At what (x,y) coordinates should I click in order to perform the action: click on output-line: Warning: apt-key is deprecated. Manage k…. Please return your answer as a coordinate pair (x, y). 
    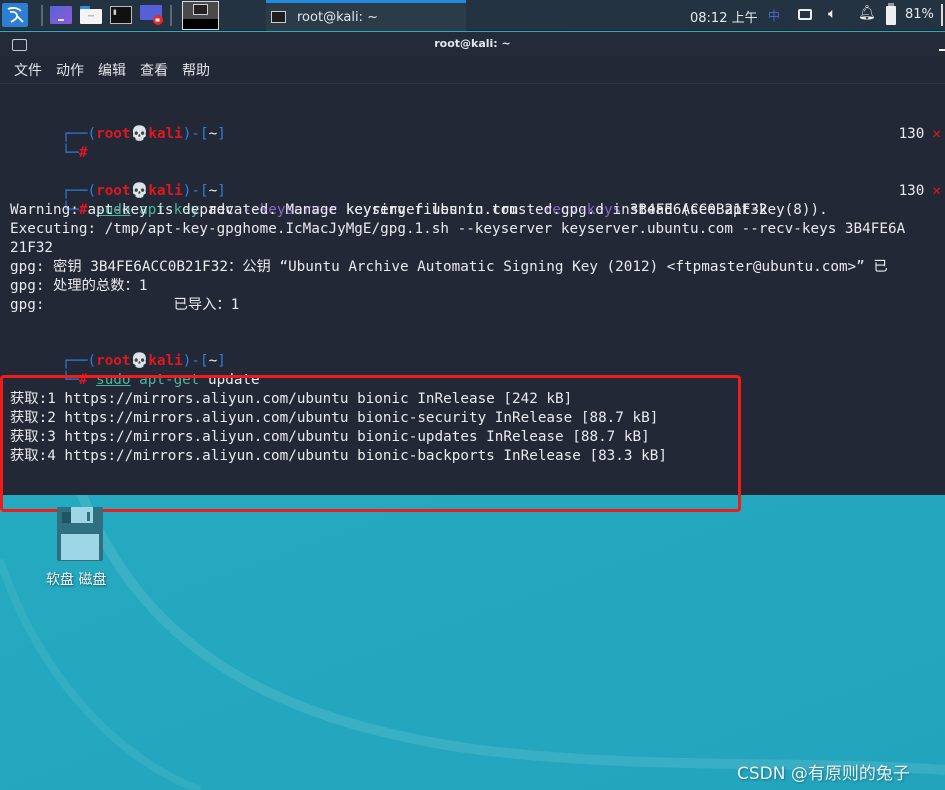
    Looking at the image, I should click on (419, 210).